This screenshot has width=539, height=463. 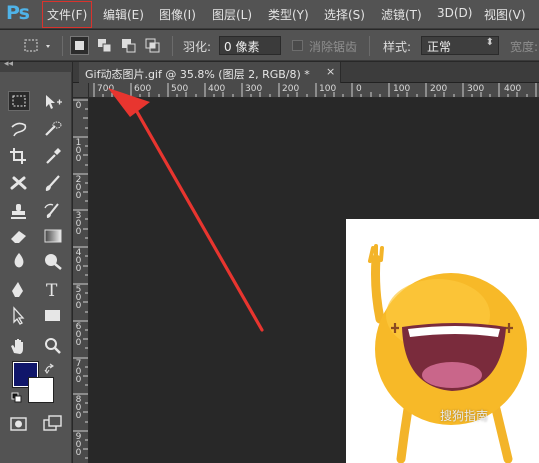 What do you see at coordinates (344, 14) in the screenshot?
I see `menu-select: 选择(S)` at bounding box center [344, 14].